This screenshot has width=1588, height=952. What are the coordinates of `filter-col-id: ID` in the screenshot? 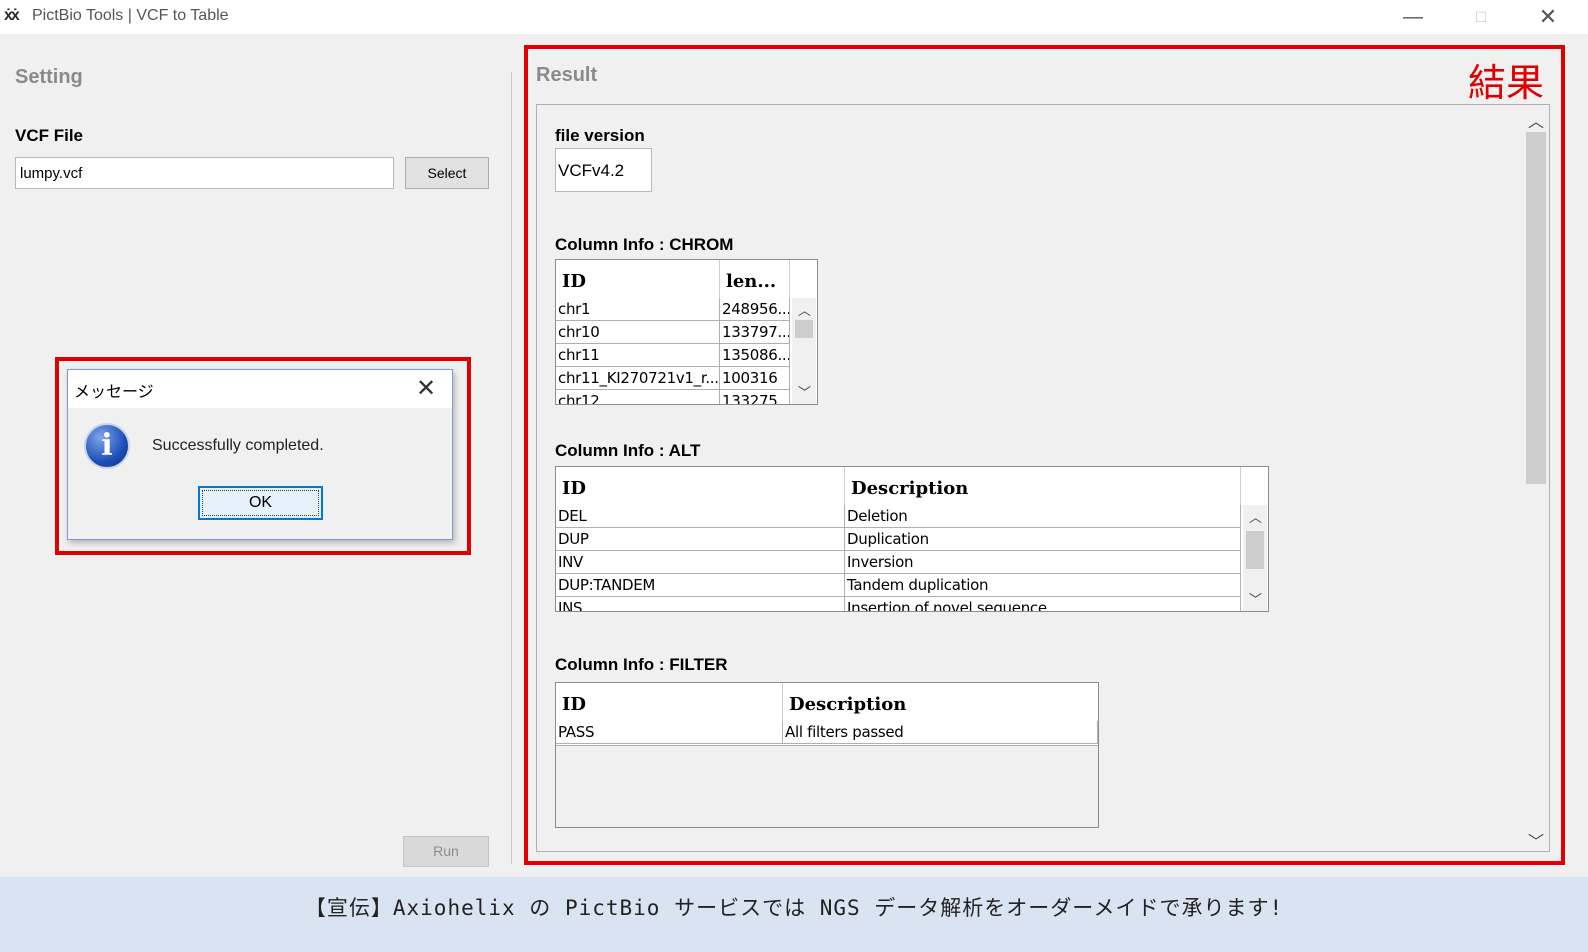 It's located at (669, 702).